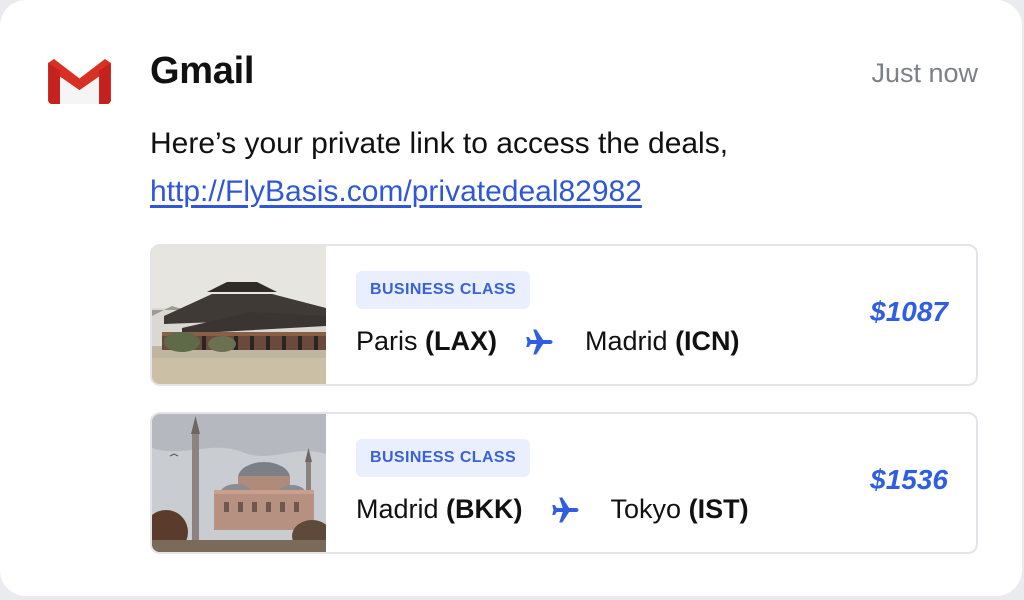  Describe the element at coordinates (461, 341) in the screenshot. I see `origin-code: (LAX)` at that location.